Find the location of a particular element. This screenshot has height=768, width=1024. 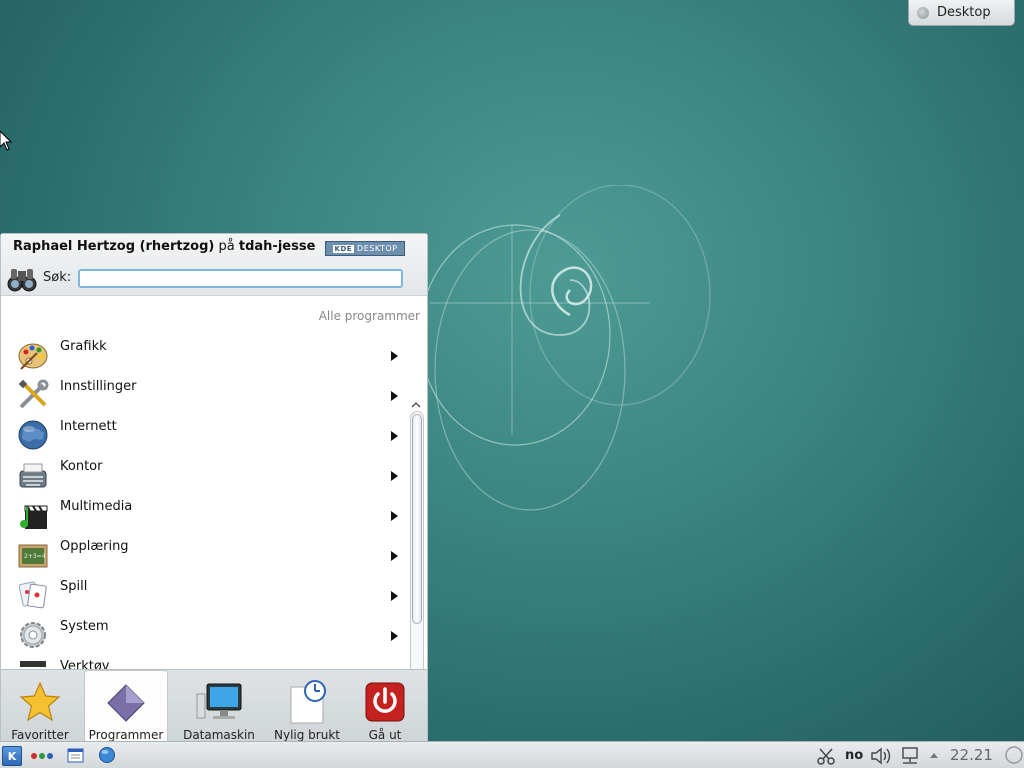

kde-k-icon: K is located at coordinates (12, 756).